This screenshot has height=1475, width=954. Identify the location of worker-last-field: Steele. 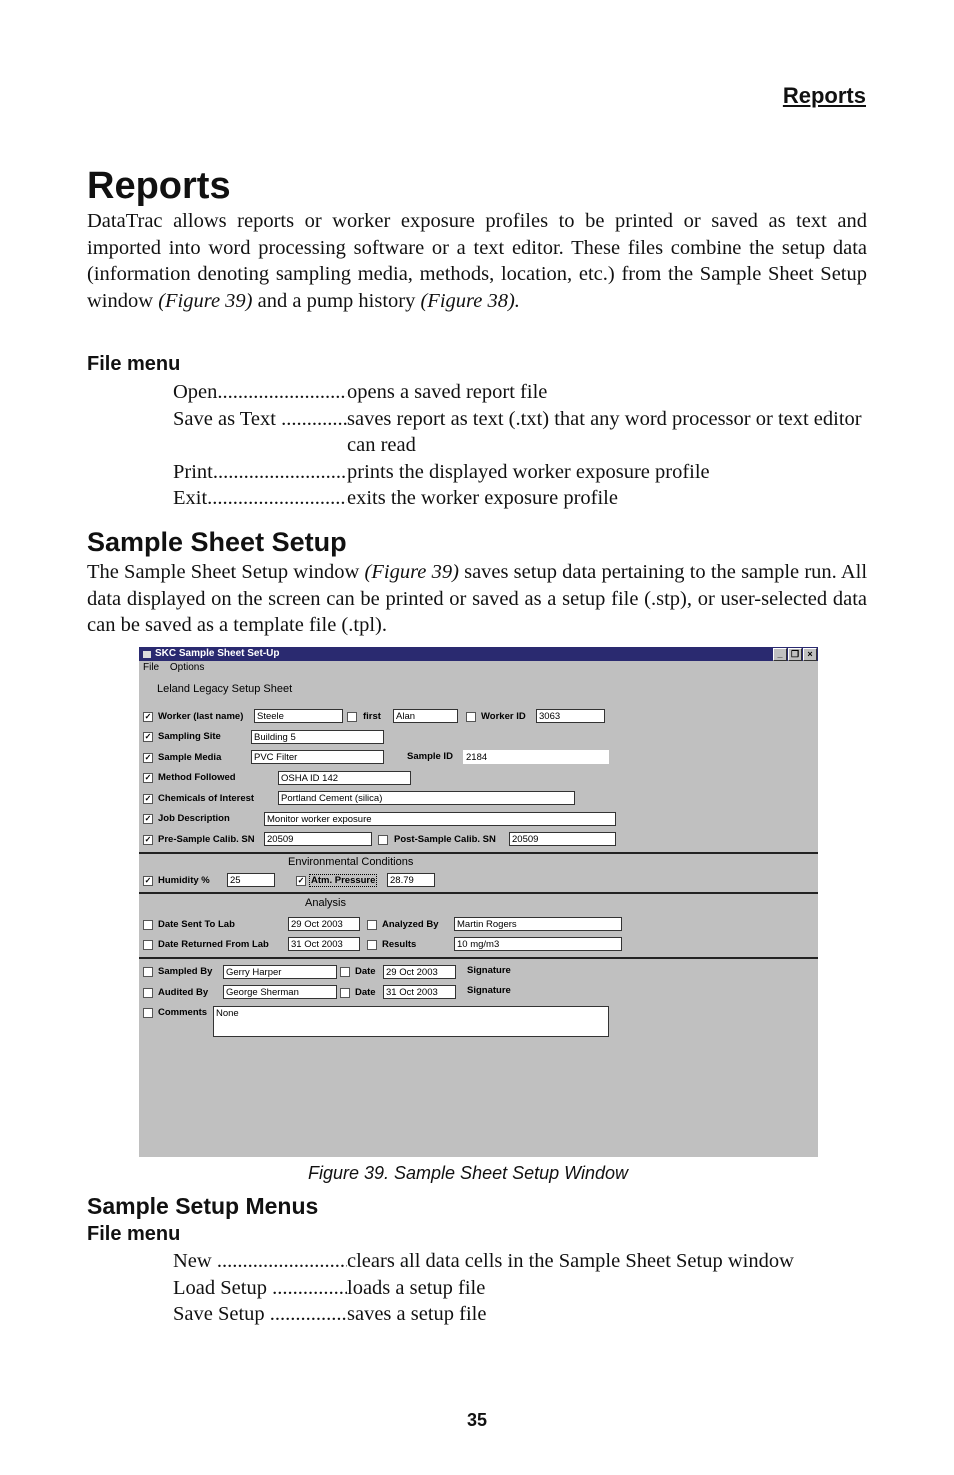
(298, 716).